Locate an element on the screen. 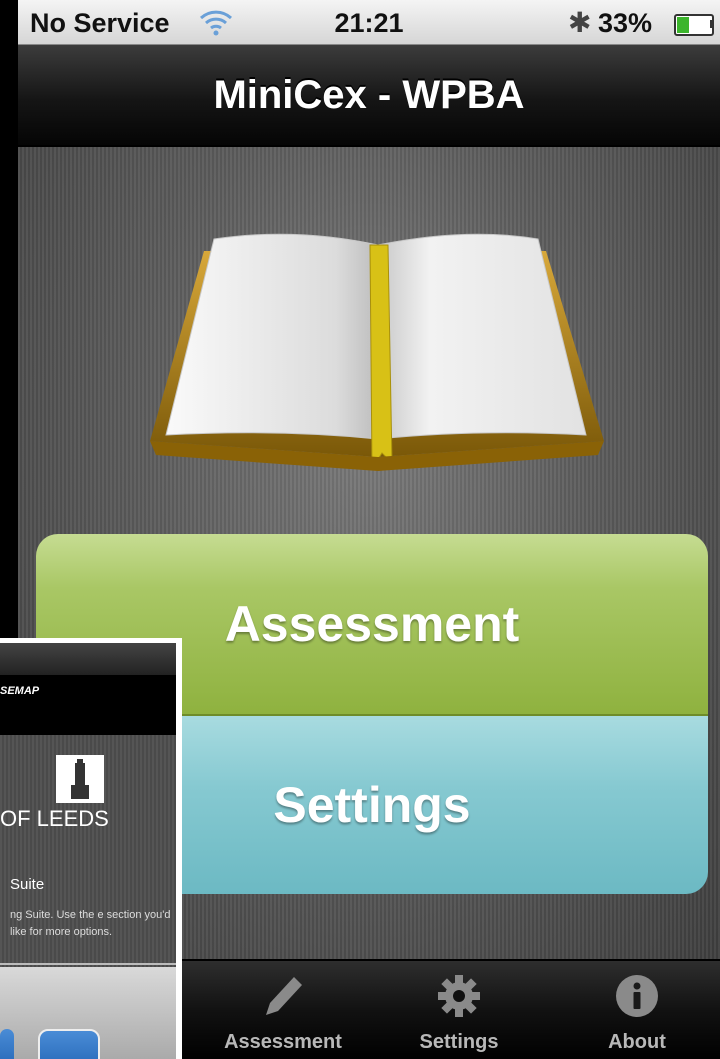  tab-label: Assessment is located at coordinates (283, 1042).